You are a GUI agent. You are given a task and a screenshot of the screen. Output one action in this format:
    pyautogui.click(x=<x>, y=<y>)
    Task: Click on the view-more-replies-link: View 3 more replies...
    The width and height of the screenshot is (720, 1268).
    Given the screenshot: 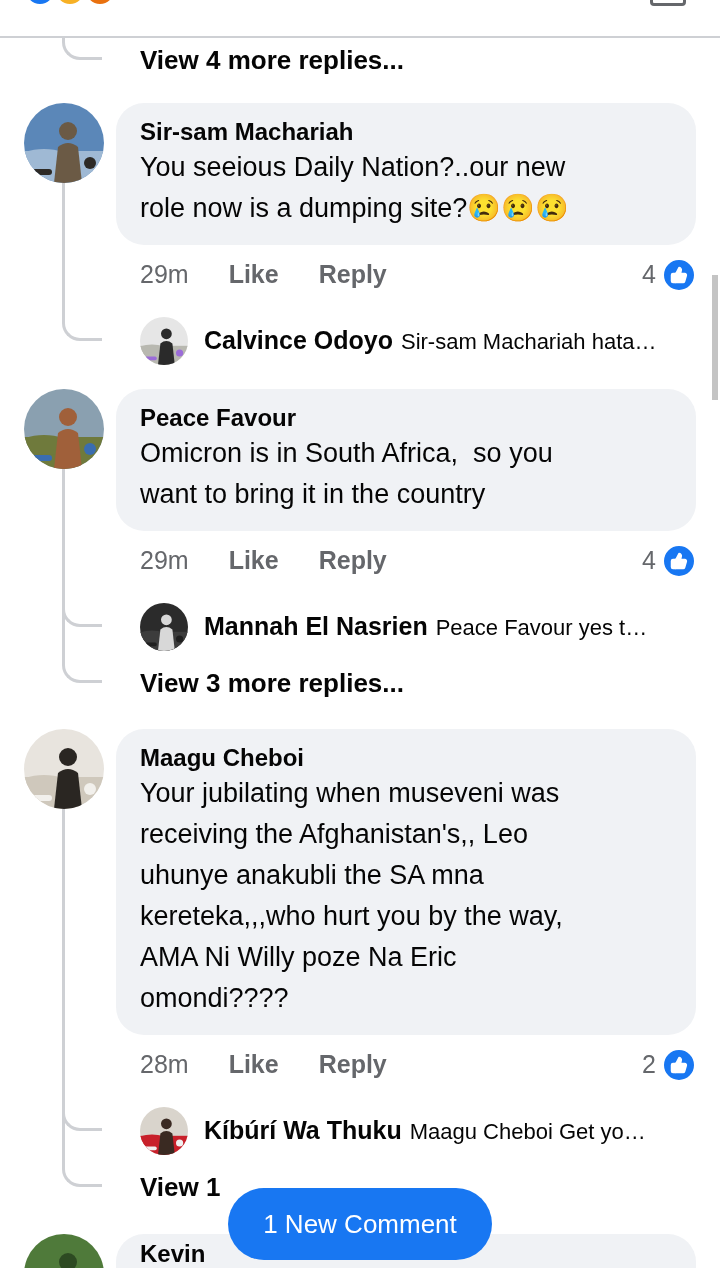 What is the action you would take?
    pyautogui.click(x=272, y=683)
    